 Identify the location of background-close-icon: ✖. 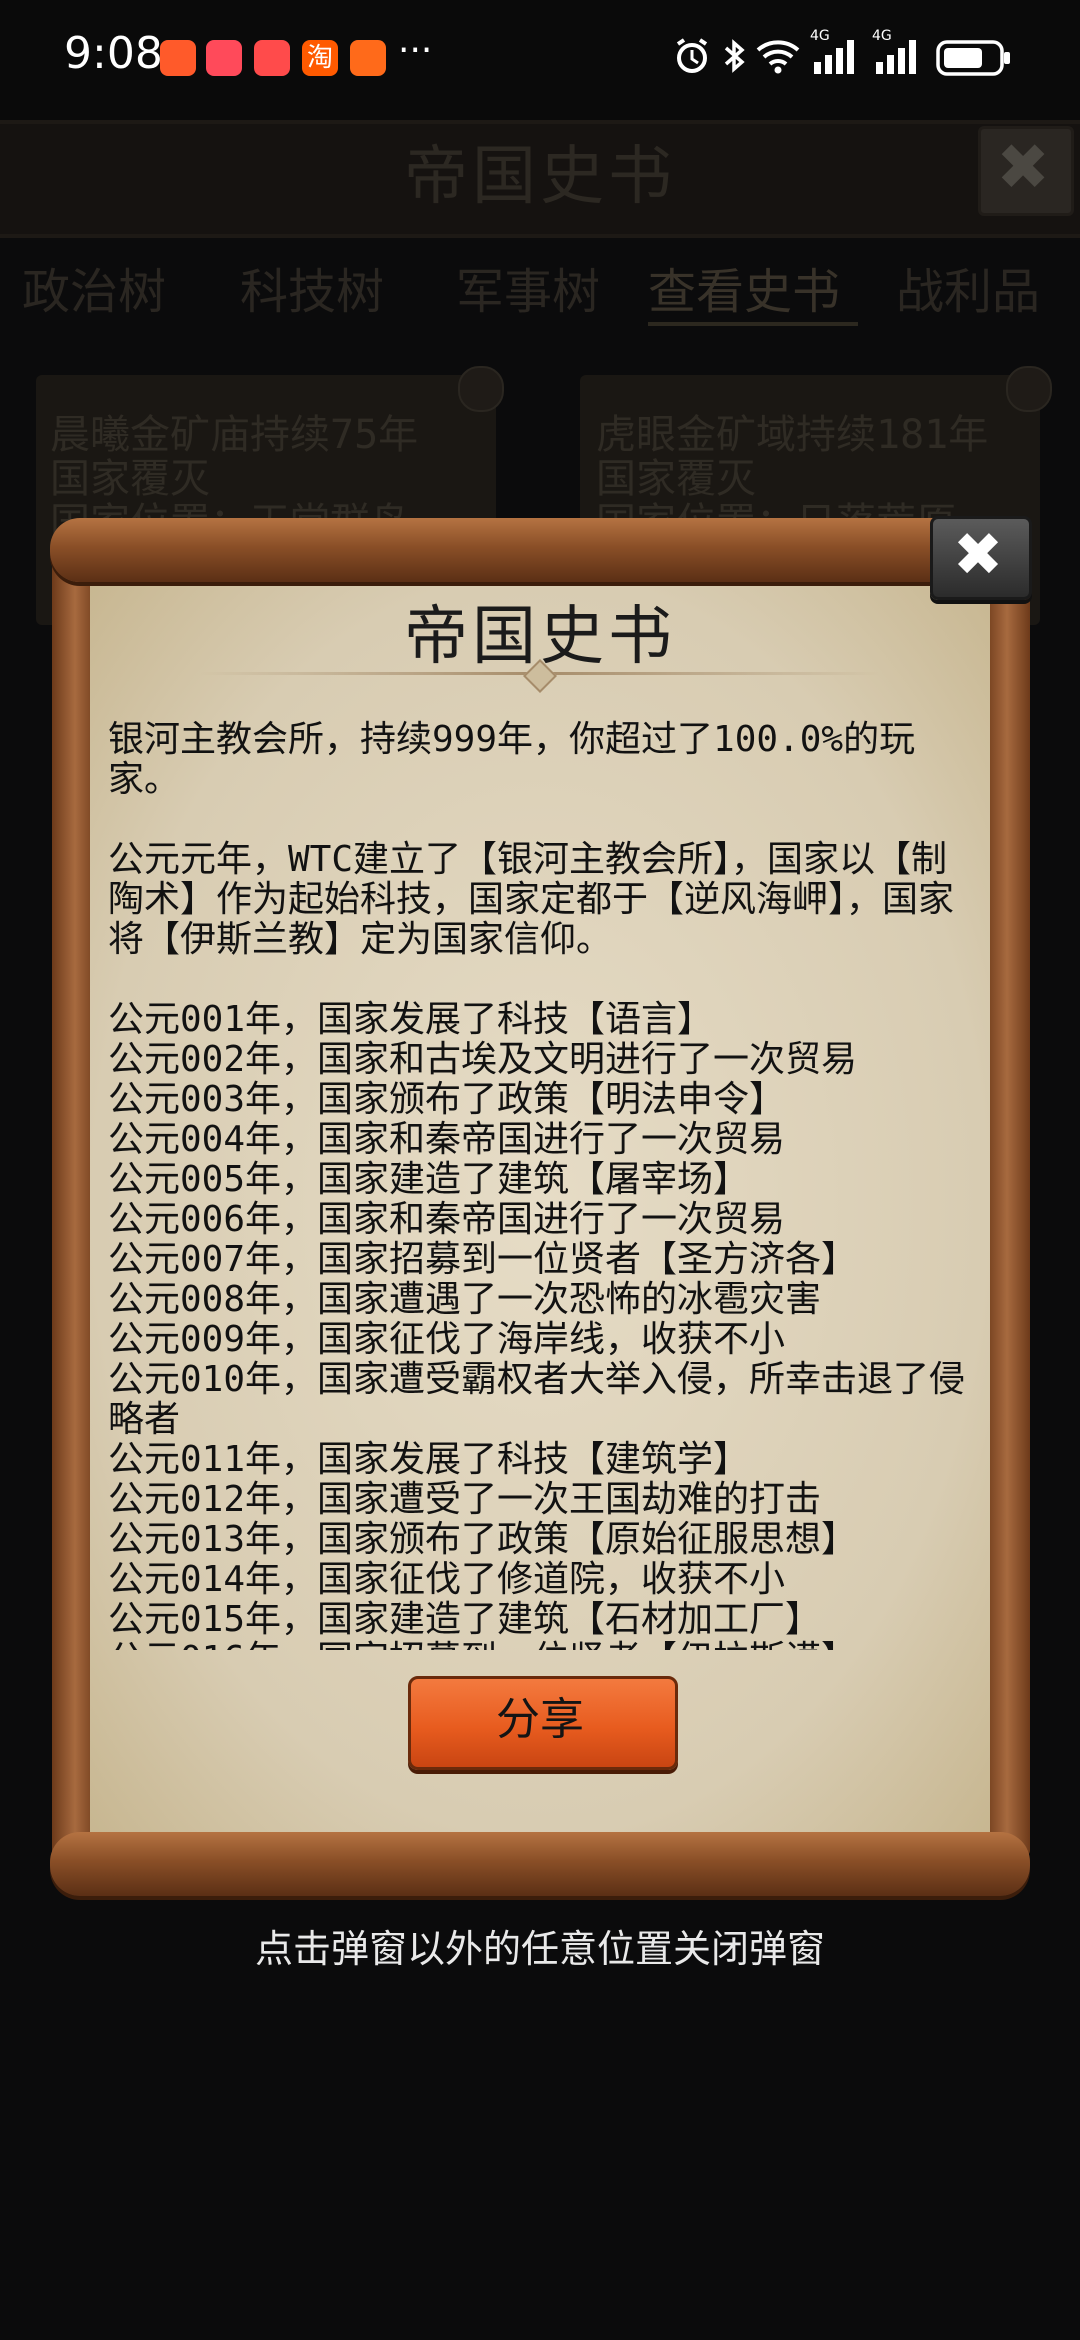
(1023, 168).